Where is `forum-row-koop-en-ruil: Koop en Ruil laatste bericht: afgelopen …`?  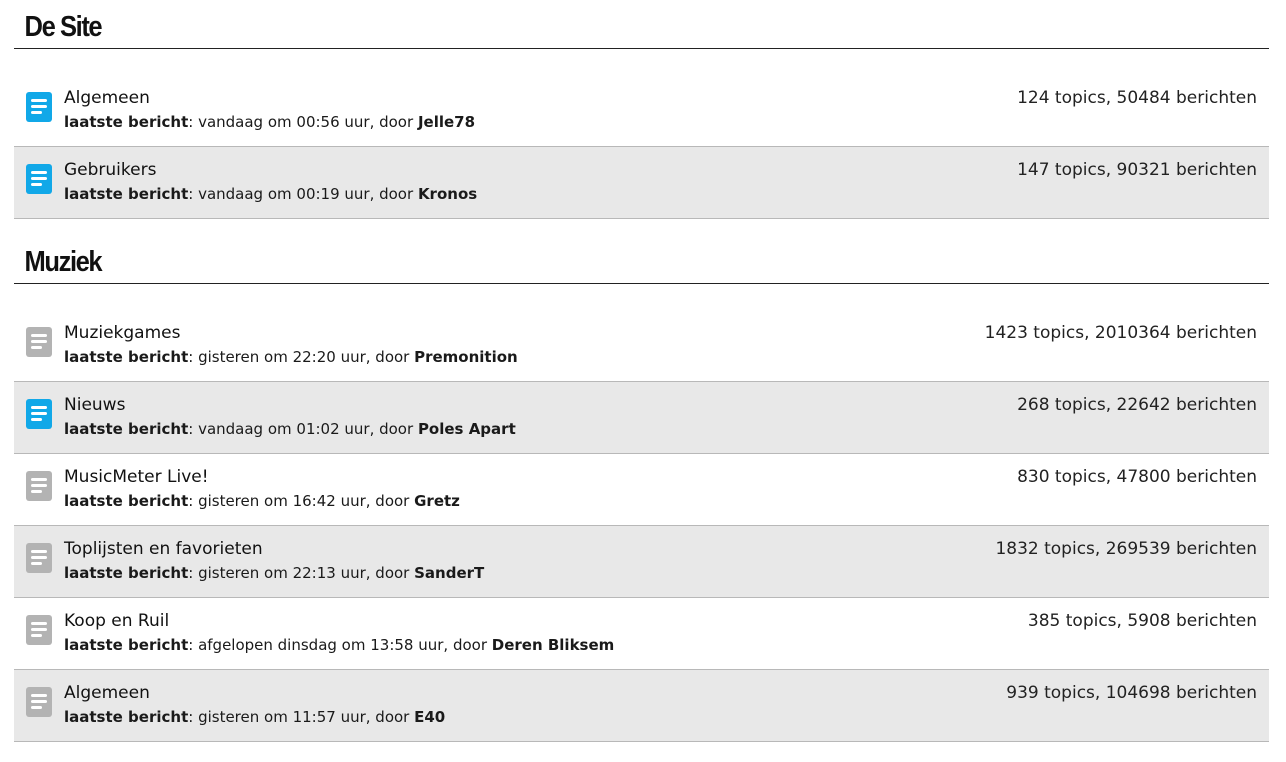 forum-row-koop-en-ruil: Koop en Ruil laatste bericht: afgelopen … is located at coordinates (641, 634).